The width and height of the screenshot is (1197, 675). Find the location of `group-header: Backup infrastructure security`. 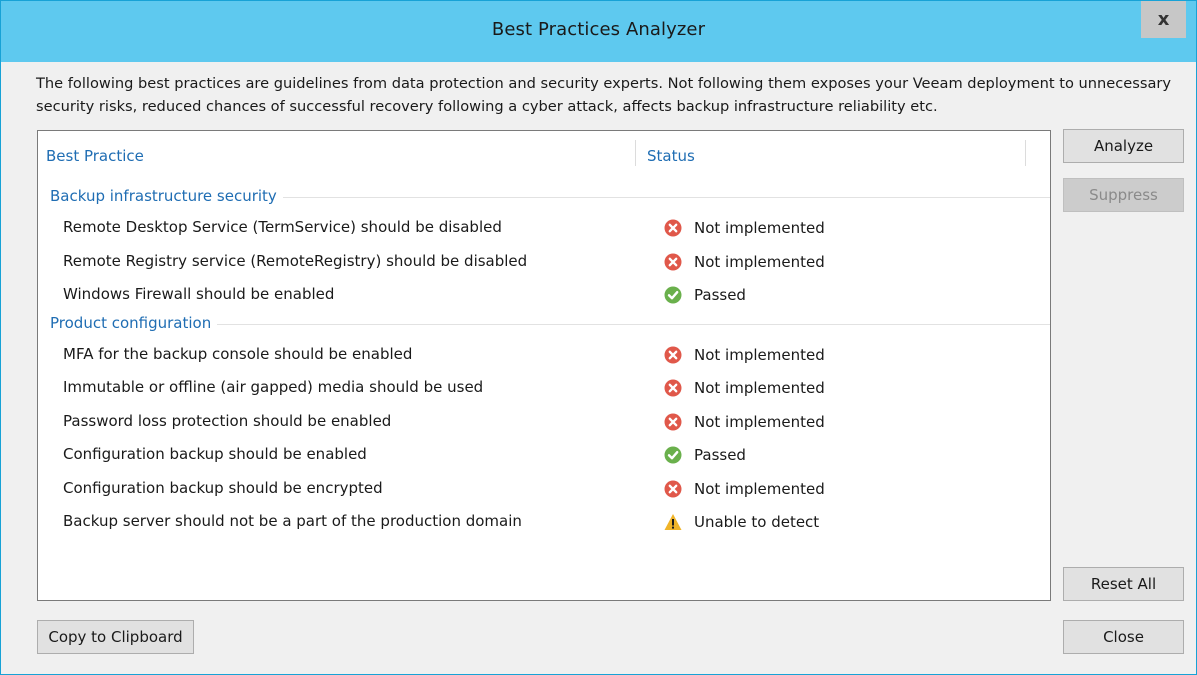

group-header: Backup infrastructure security is located at coordinates (550, 197).